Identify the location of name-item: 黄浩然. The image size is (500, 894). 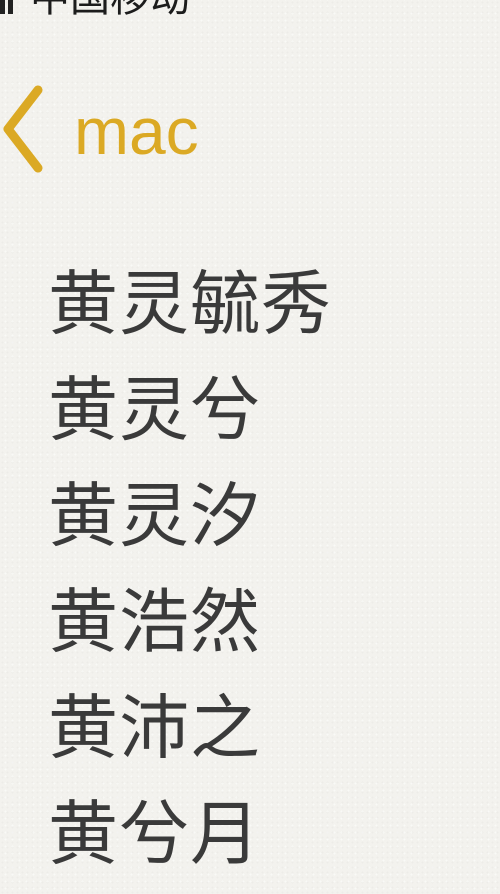
(154, 622).